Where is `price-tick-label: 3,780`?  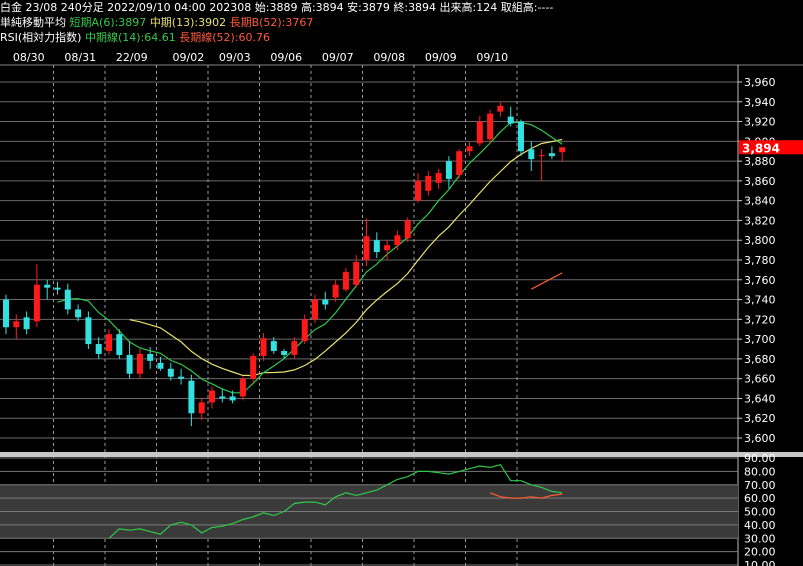 price-tick-label: 3,780 is located at coordinates (760, 260).